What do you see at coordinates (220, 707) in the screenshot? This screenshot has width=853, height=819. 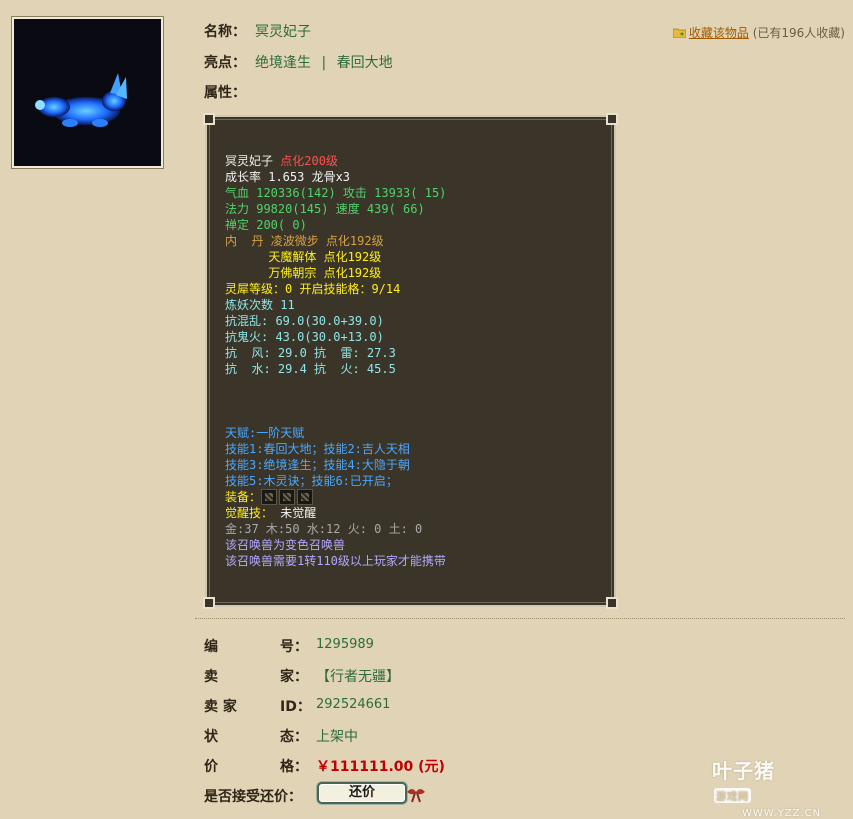 I see `seller-id-label-a: 卖 家` at bounding box center [220, 707].